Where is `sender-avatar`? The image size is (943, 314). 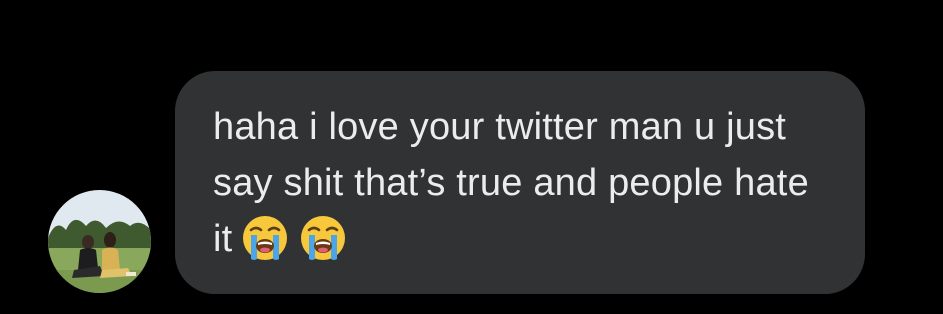
sender-avatar is located at coordinates (99, 241).